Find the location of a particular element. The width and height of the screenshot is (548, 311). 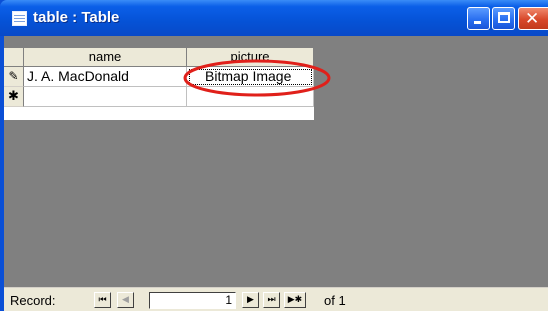

edit-pencil-icon: ✎ is located at coordinates (13, 76).